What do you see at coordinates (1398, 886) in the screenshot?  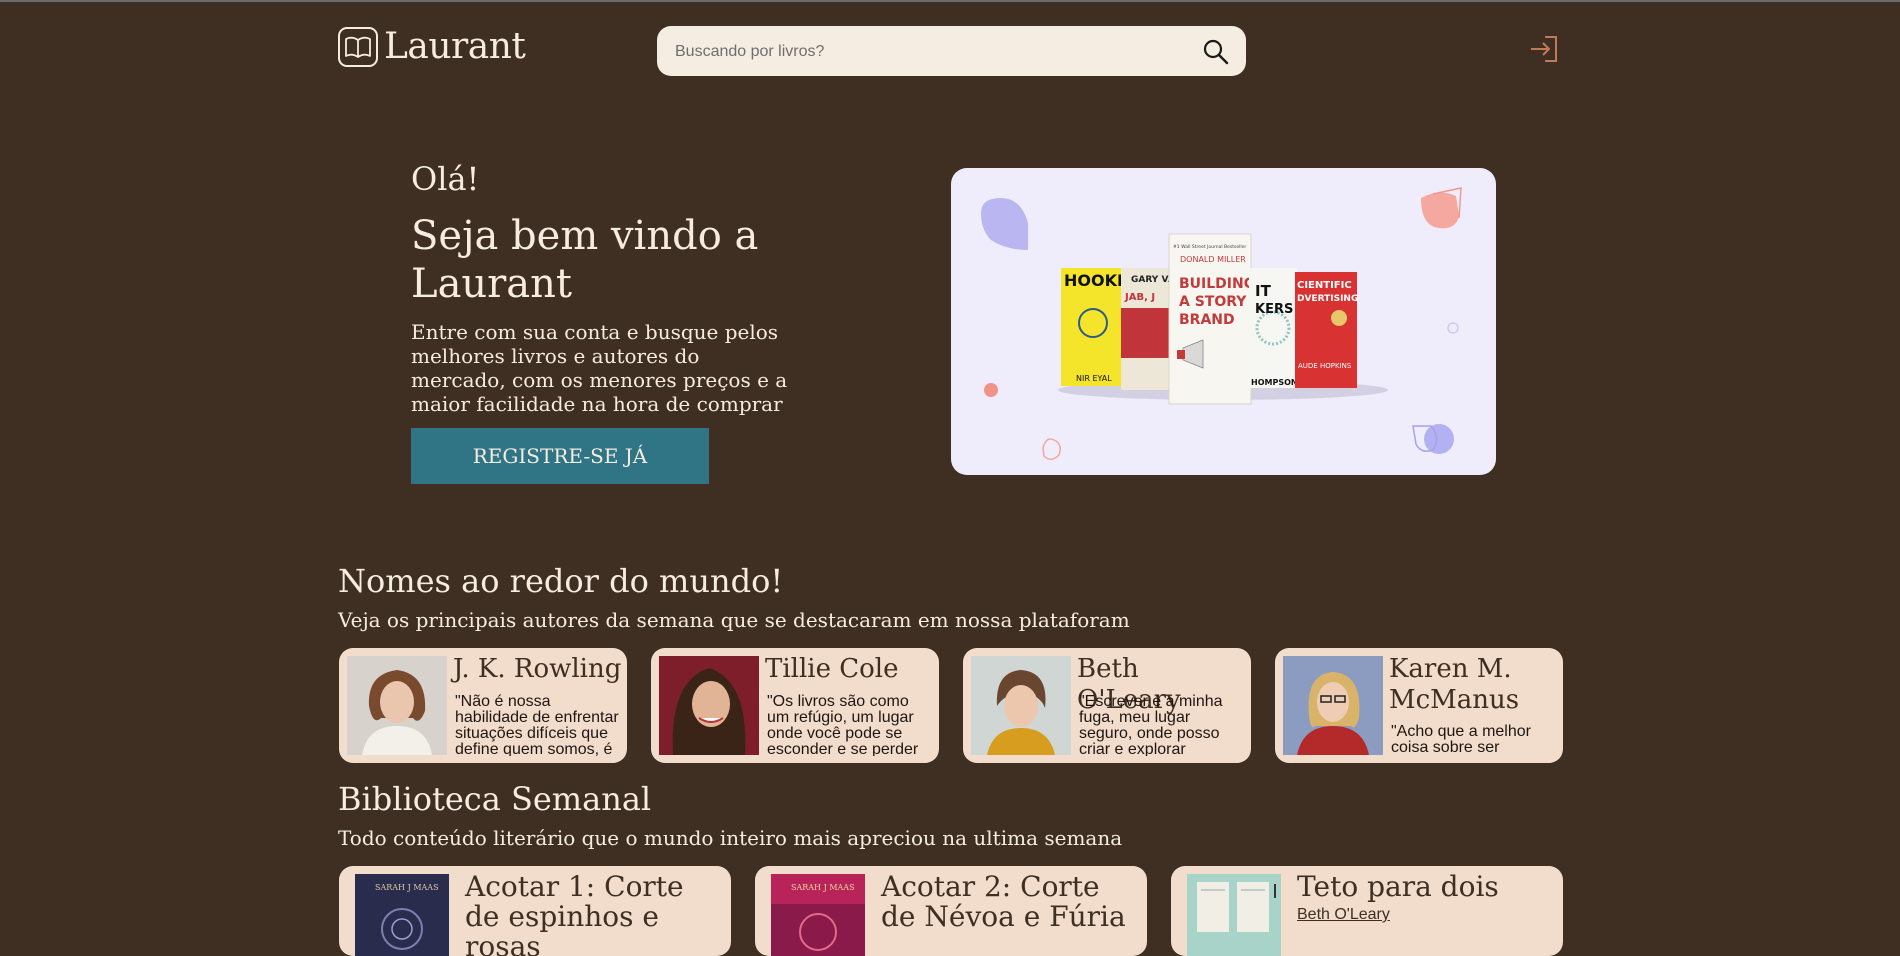 I see `book-title: Teto para dois` at bounding box center [1398, 886].